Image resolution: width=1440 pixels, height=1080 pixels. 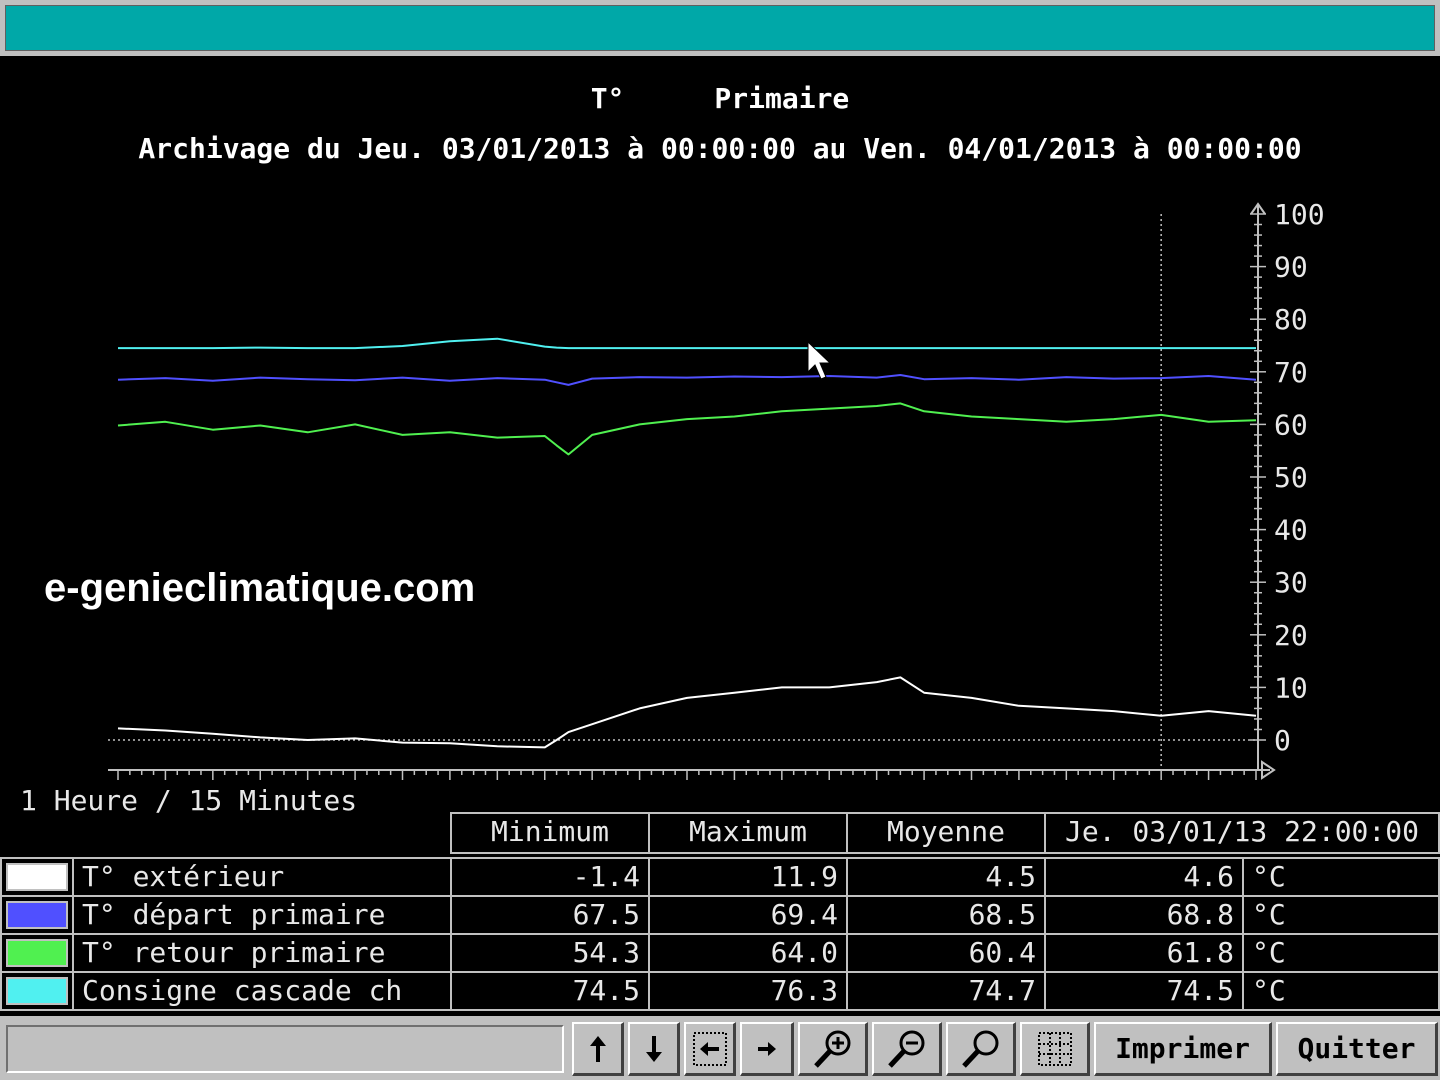 I want to click on zoom-in-button, so click(x=833, y=1049).